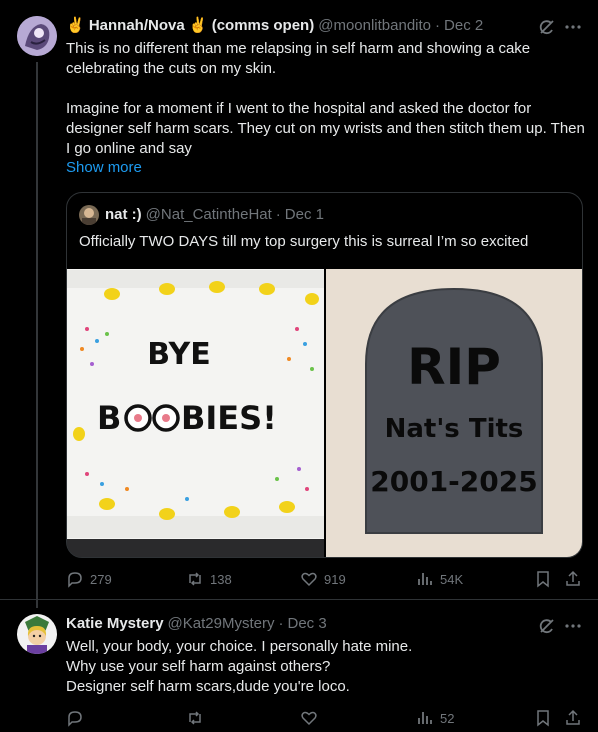 The height and width of the screenshot is (732, 598). I want to click on tomb-text-name: Nat's Tits, so click(454, 429).